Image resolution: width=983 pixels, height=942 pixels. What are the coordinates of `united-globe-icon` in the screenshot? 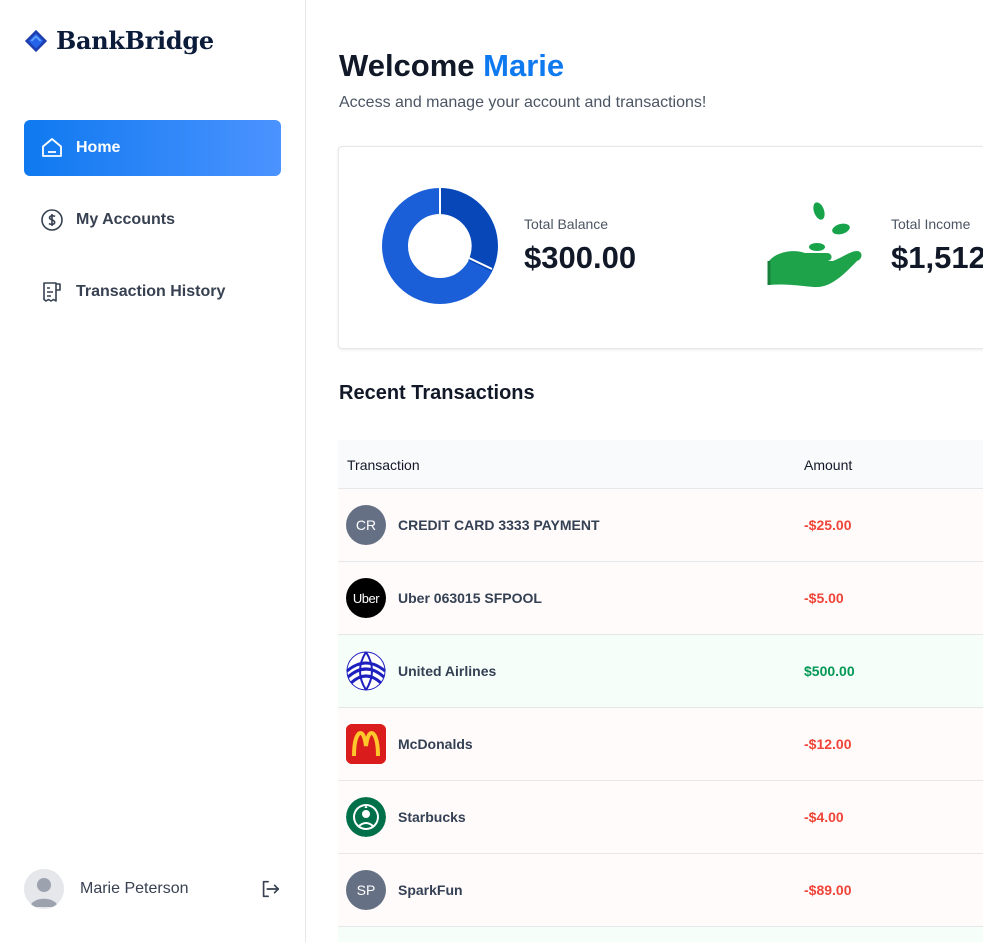 It's located at (366, 671).